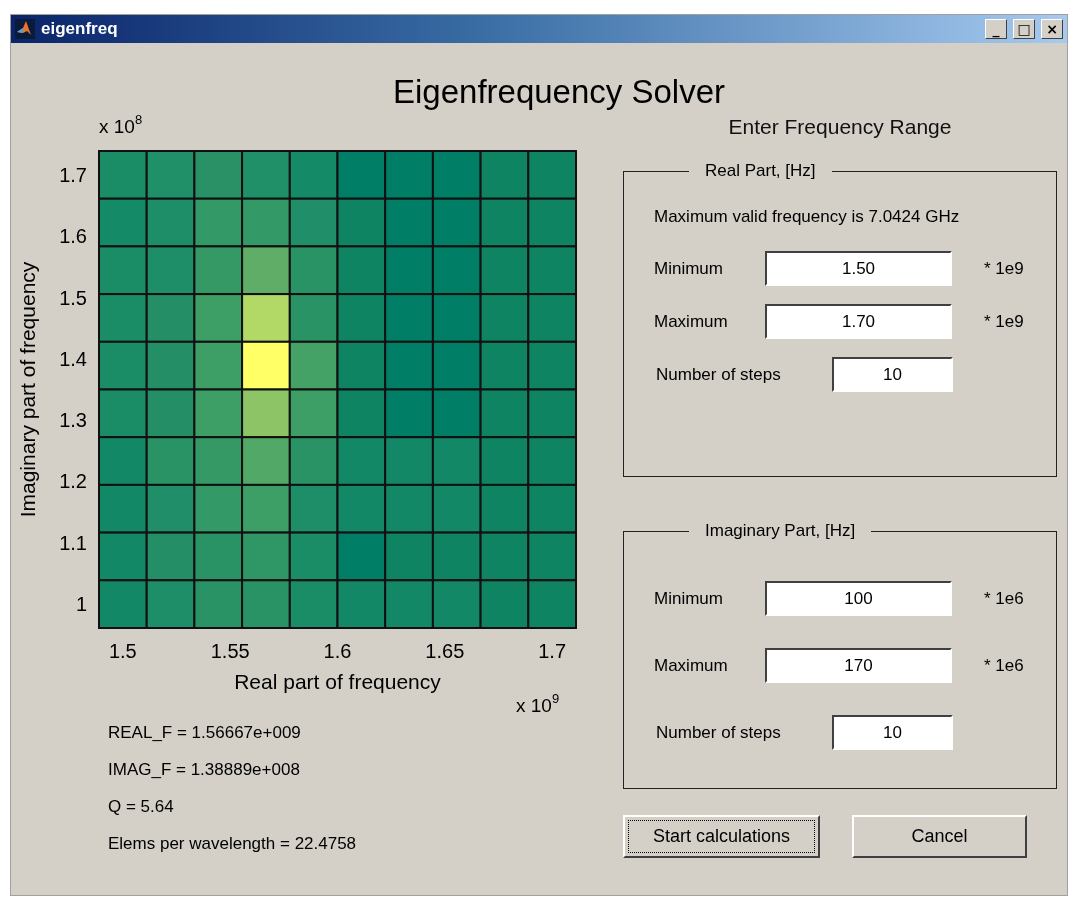 The image size is (1074, 899). I want to click on y-tick-label: 1.3, so click(73, 420).